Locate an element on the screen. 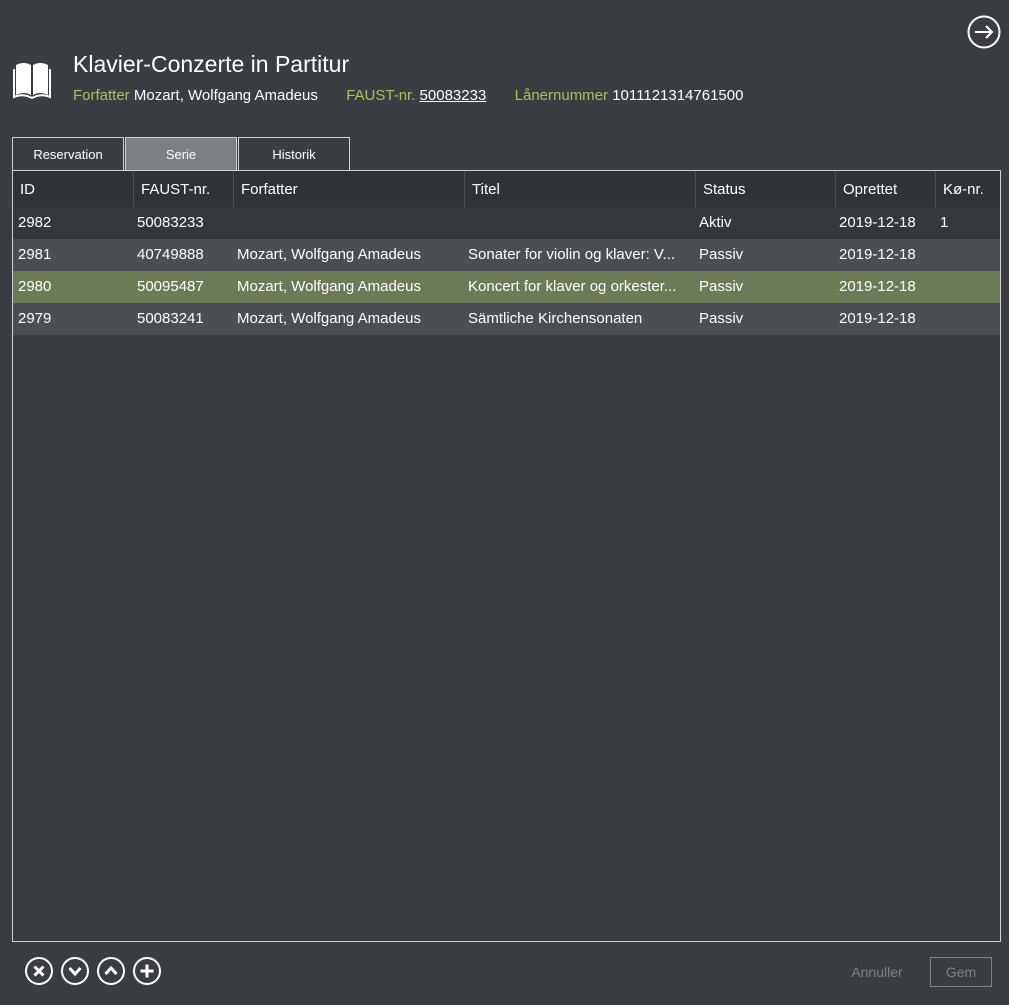 Image resolution: width=1009 pixels, height=1005 pixels. author-label: Forfatter is located at coordinates (101, 95).